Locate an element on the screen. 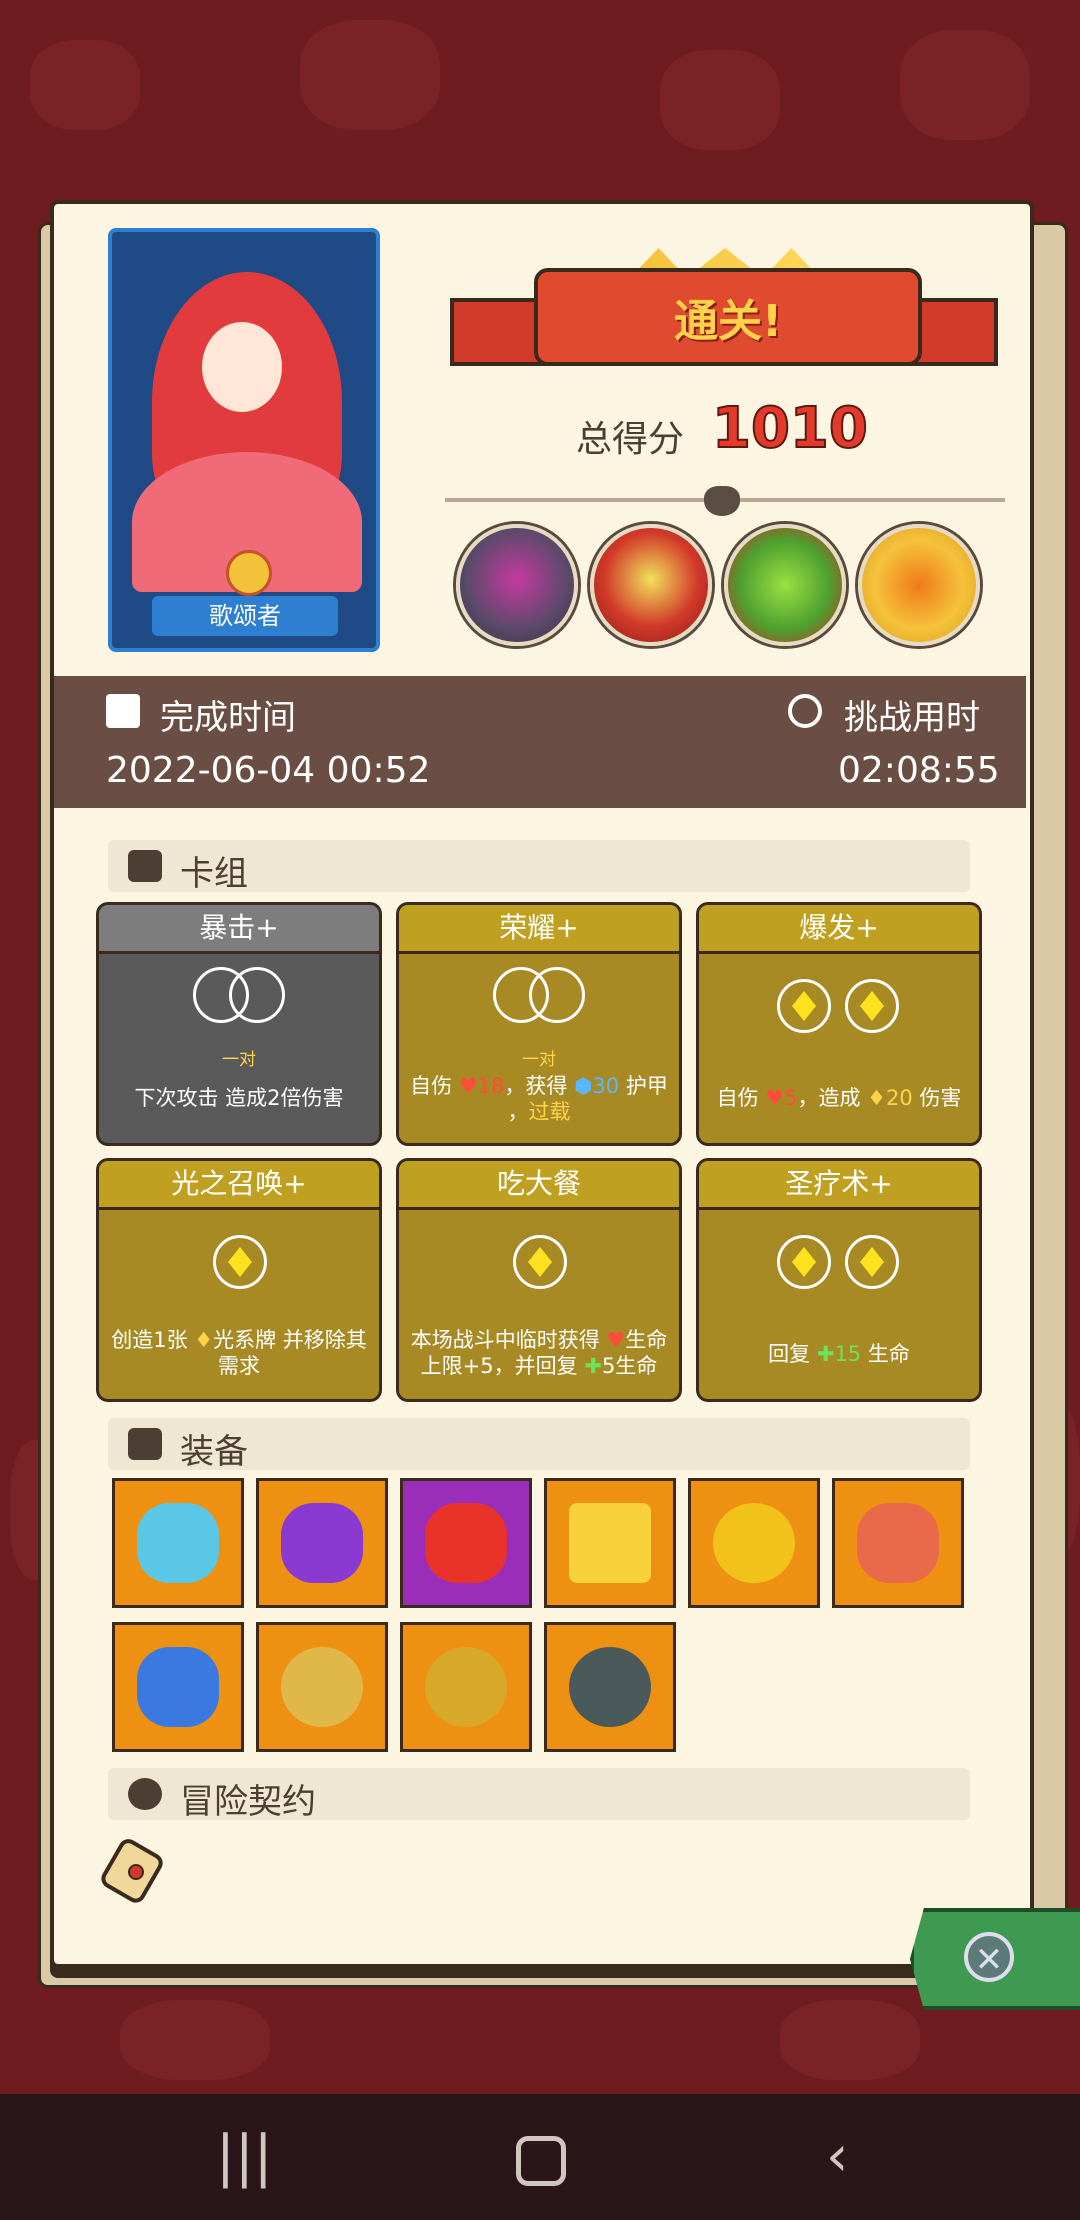 This screenshot has height=2220, width=1080. card-light-summon: 光之召唤+ 创造1张 ♦光系牌 并移除其需求 is located at coordinates (239, 1280).